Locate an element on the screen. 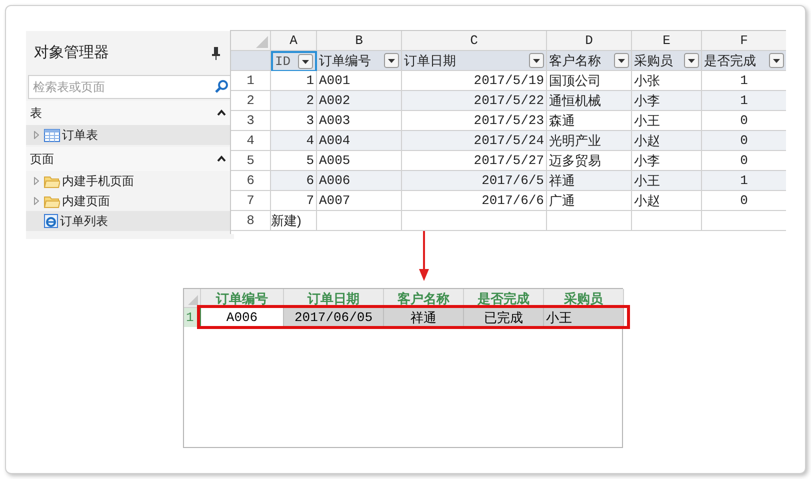 The image size is (811, 479). table-cell: A006 is located at coordinates (359, 181).